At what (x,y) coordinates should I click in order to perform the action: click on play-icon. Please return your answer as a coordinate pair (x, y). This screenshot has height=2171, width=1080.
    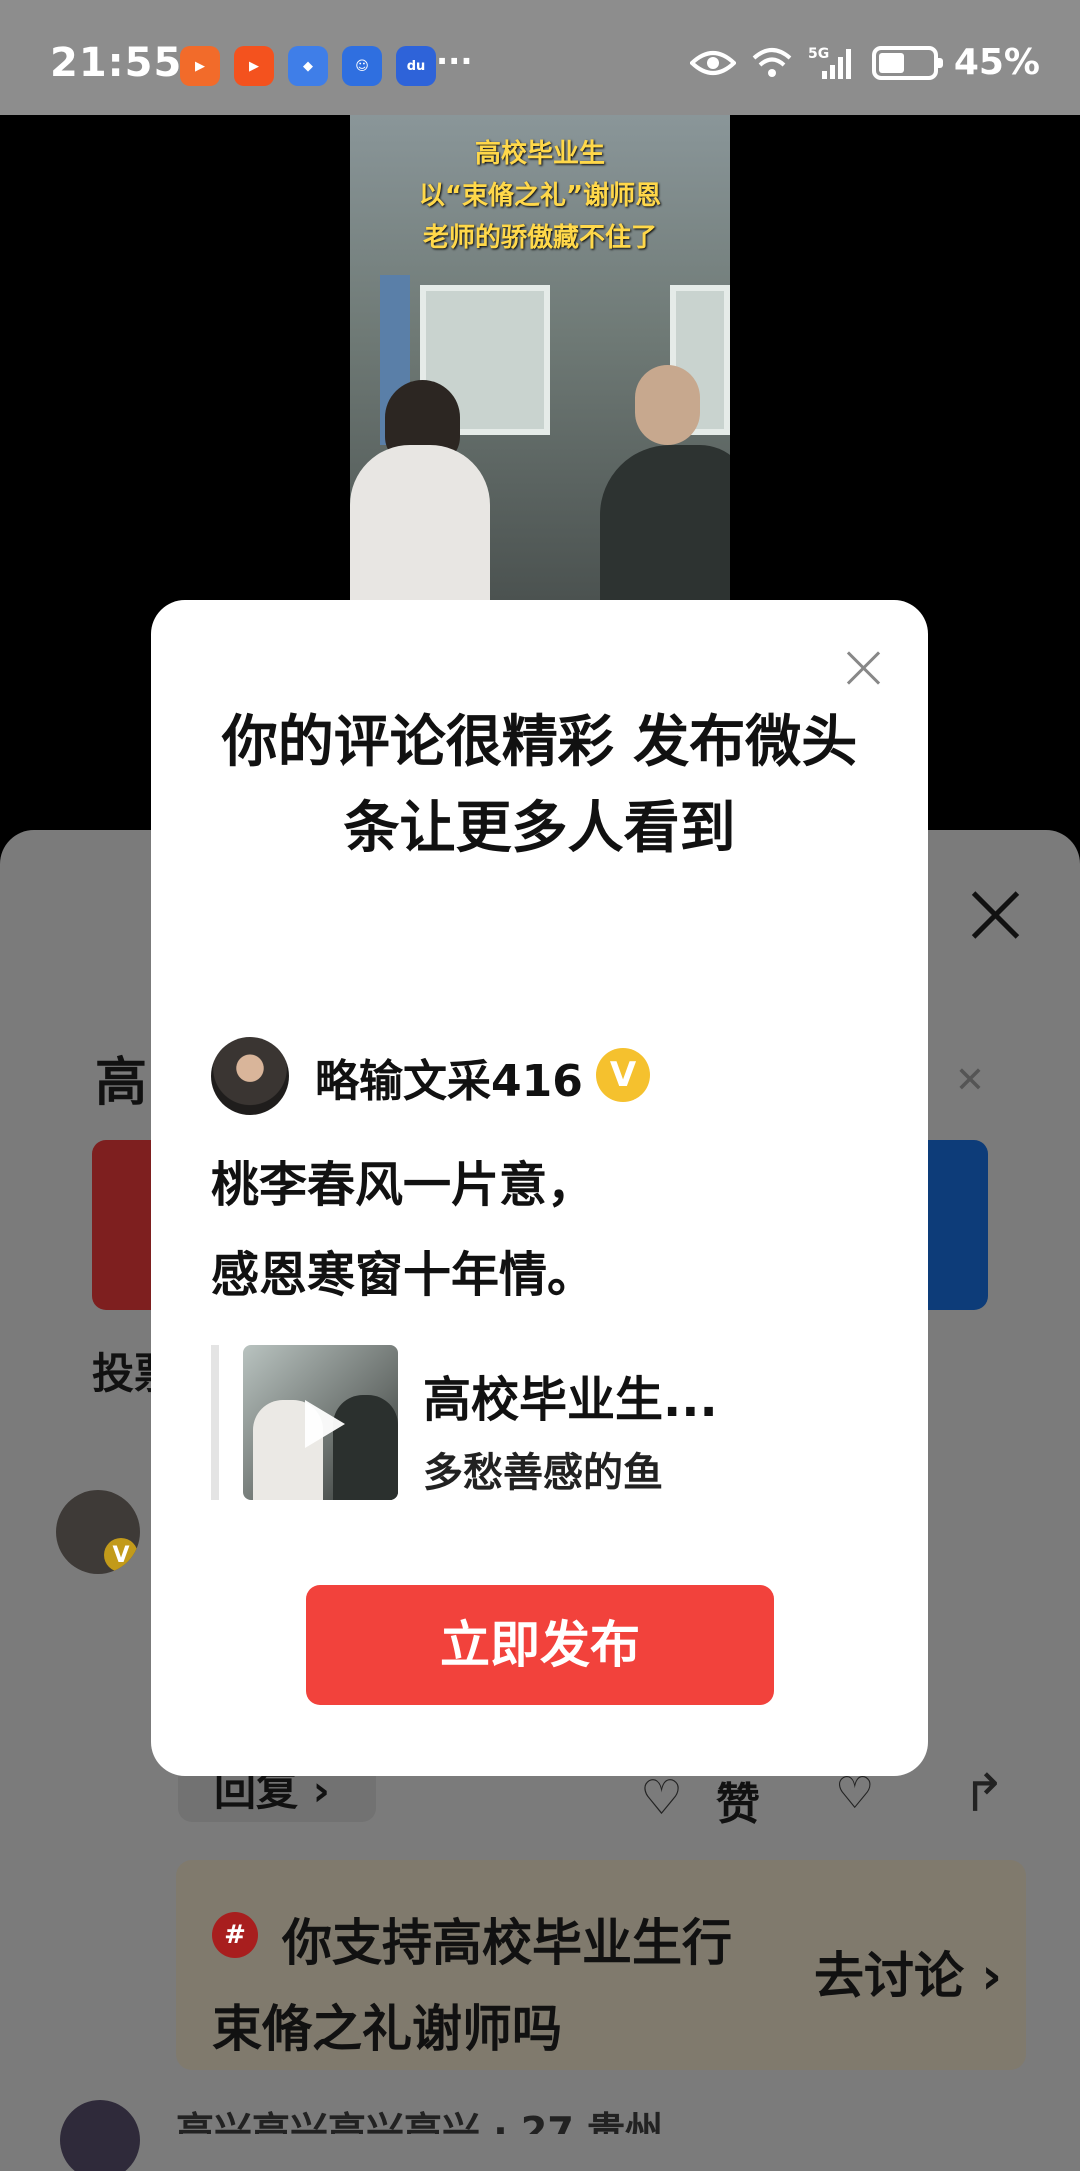
    Looking at the image, I should click on (325, 1424).